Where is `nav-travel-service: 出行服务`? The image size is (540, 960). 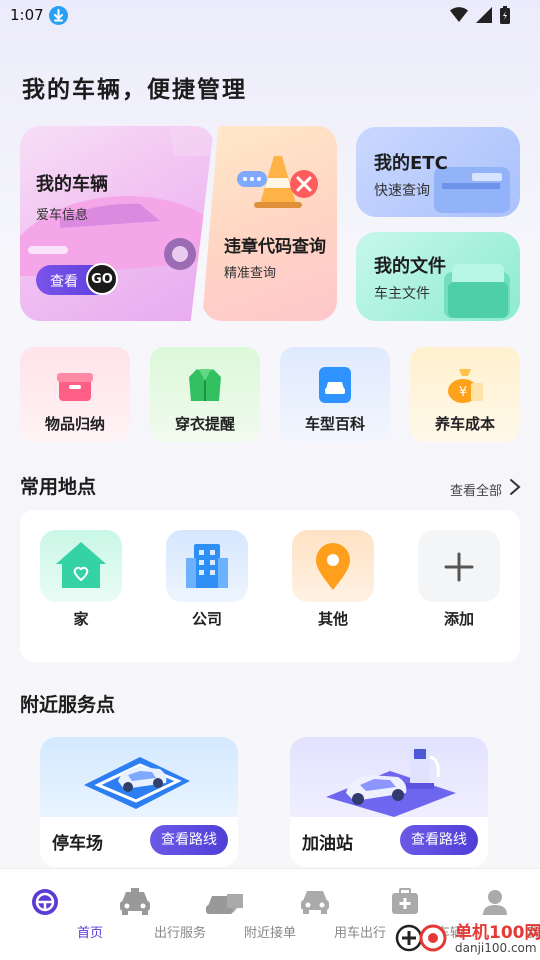 nav-travel-service: 出行服务 is located at coordinates (148, 914).